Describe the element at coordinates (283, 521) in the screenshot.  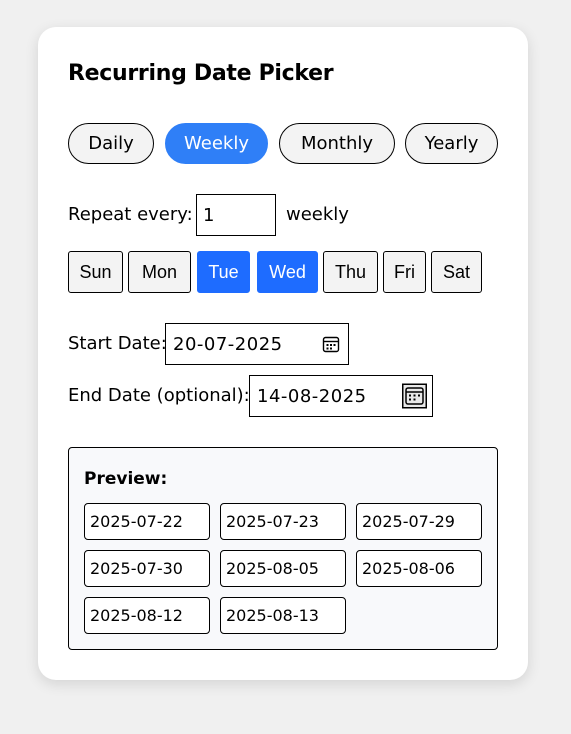
I see `preview-date-chip: 2025-07-23` at that location.